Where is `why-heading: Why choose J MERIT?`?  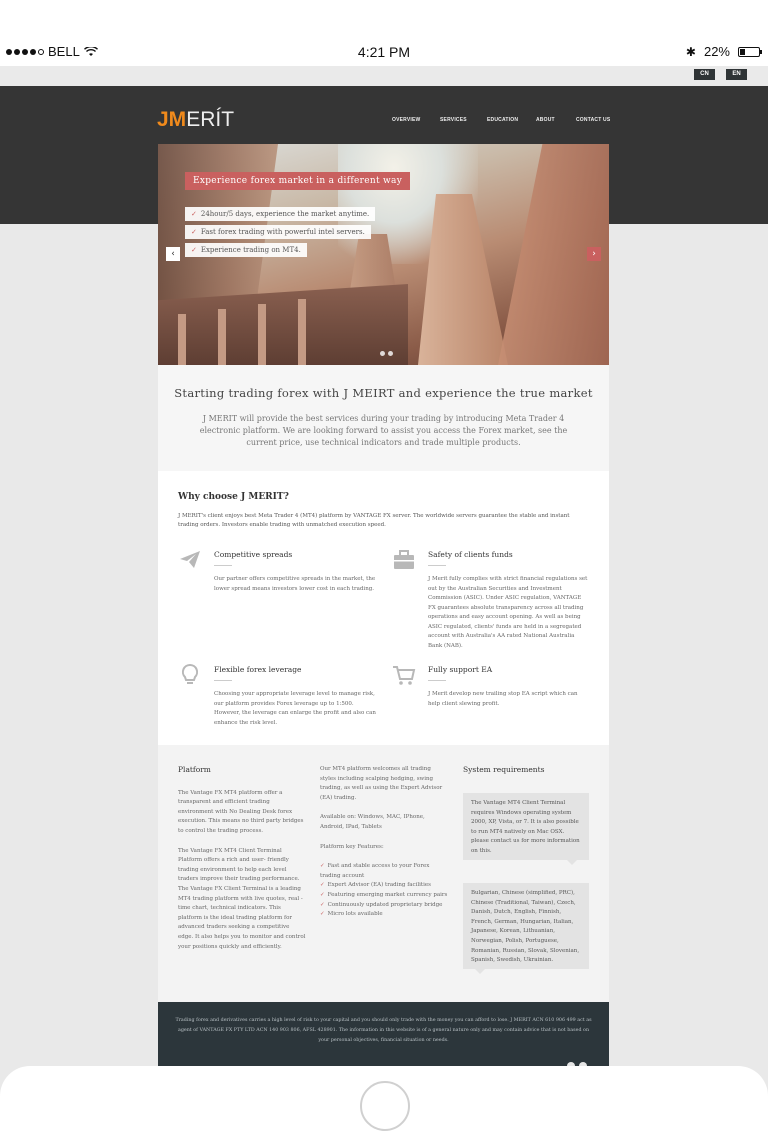 why-heading: Why choose J MERIT? is located at coordinates (233, 497).